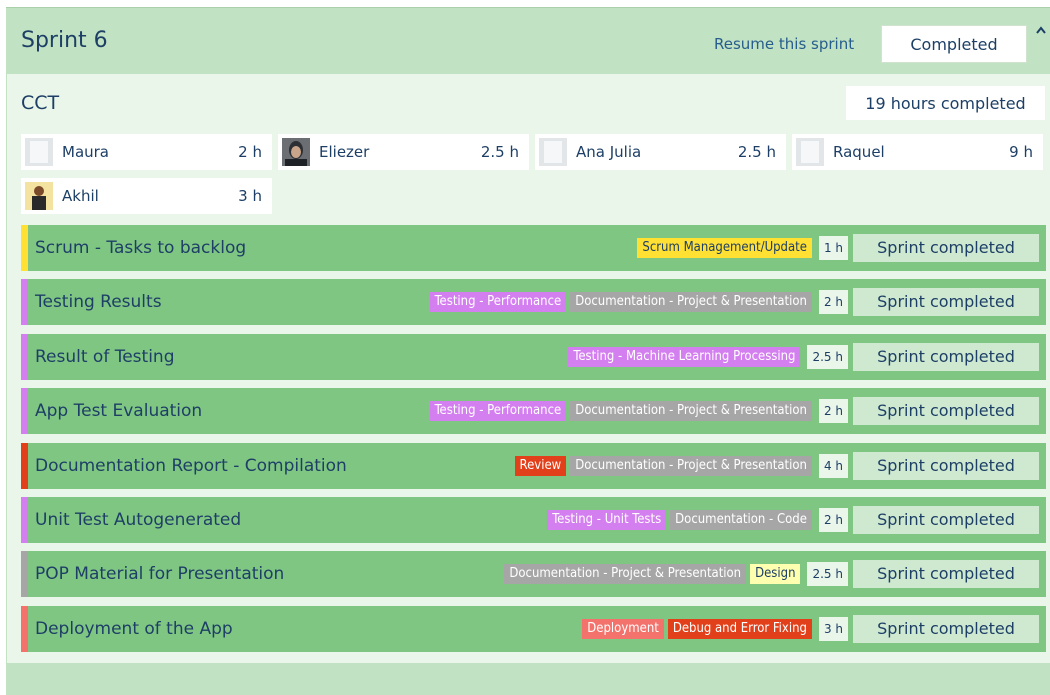  I want to click on member-card: Eliezer 2.5 h, so click(403, 152).